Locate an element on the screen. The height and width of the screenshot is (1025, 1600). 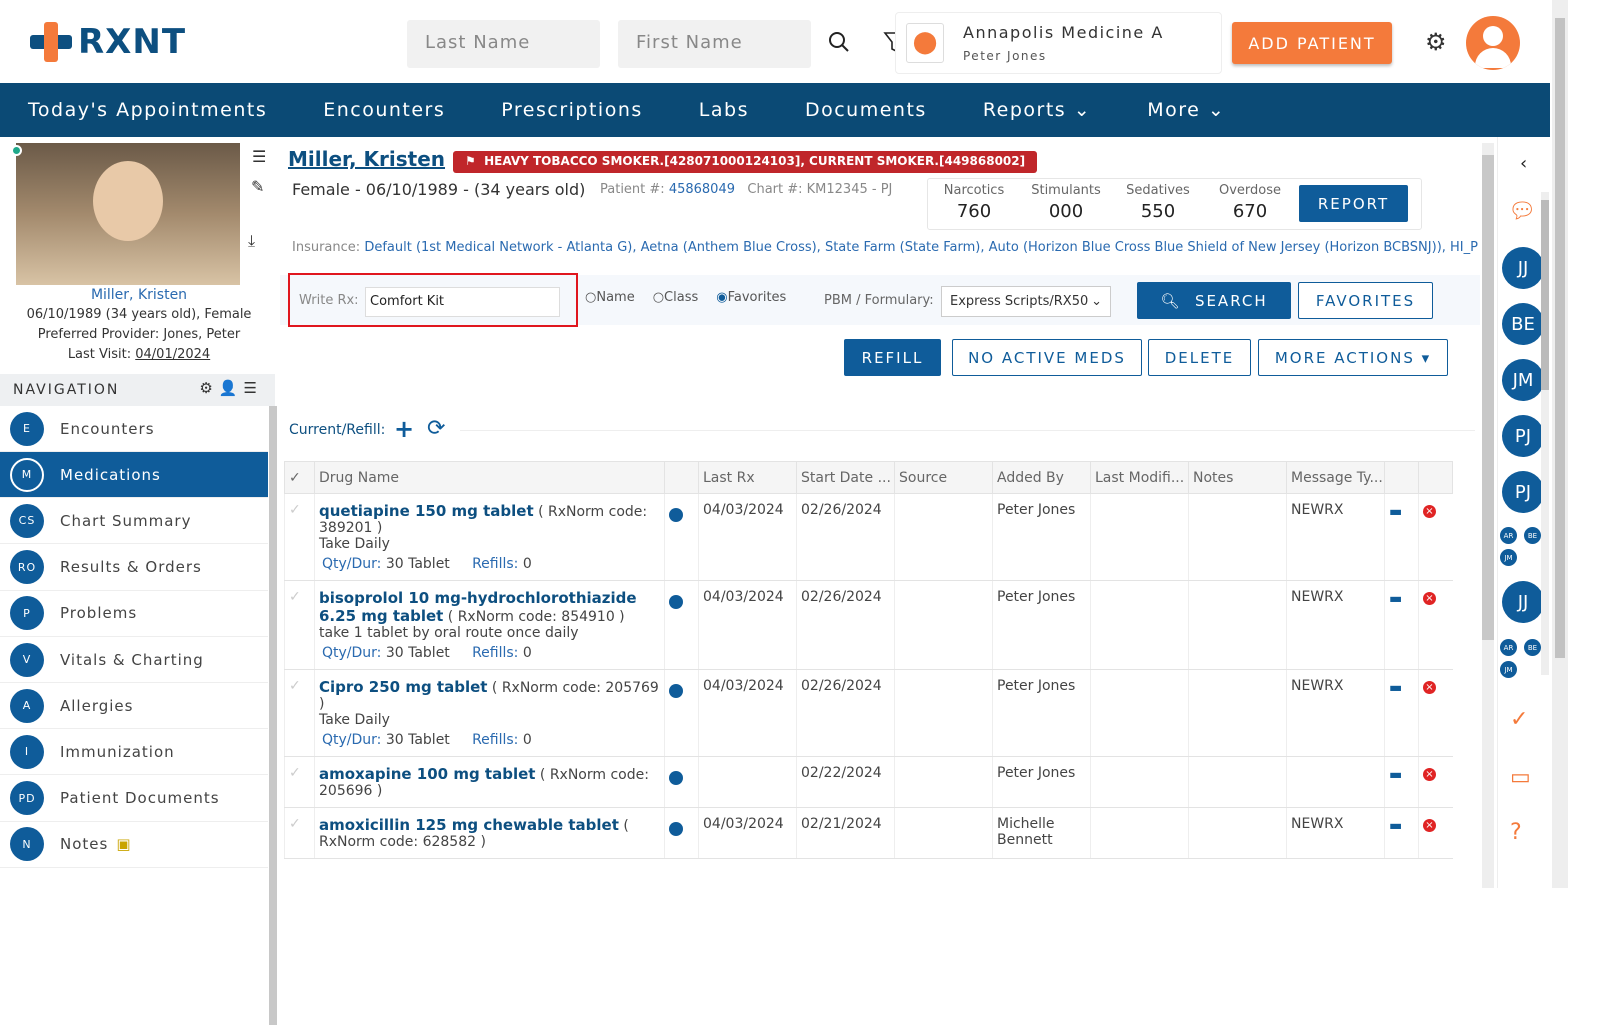
nav-item-vitals-charting: V Vitals & Charting is located at coordinates (134, 660).